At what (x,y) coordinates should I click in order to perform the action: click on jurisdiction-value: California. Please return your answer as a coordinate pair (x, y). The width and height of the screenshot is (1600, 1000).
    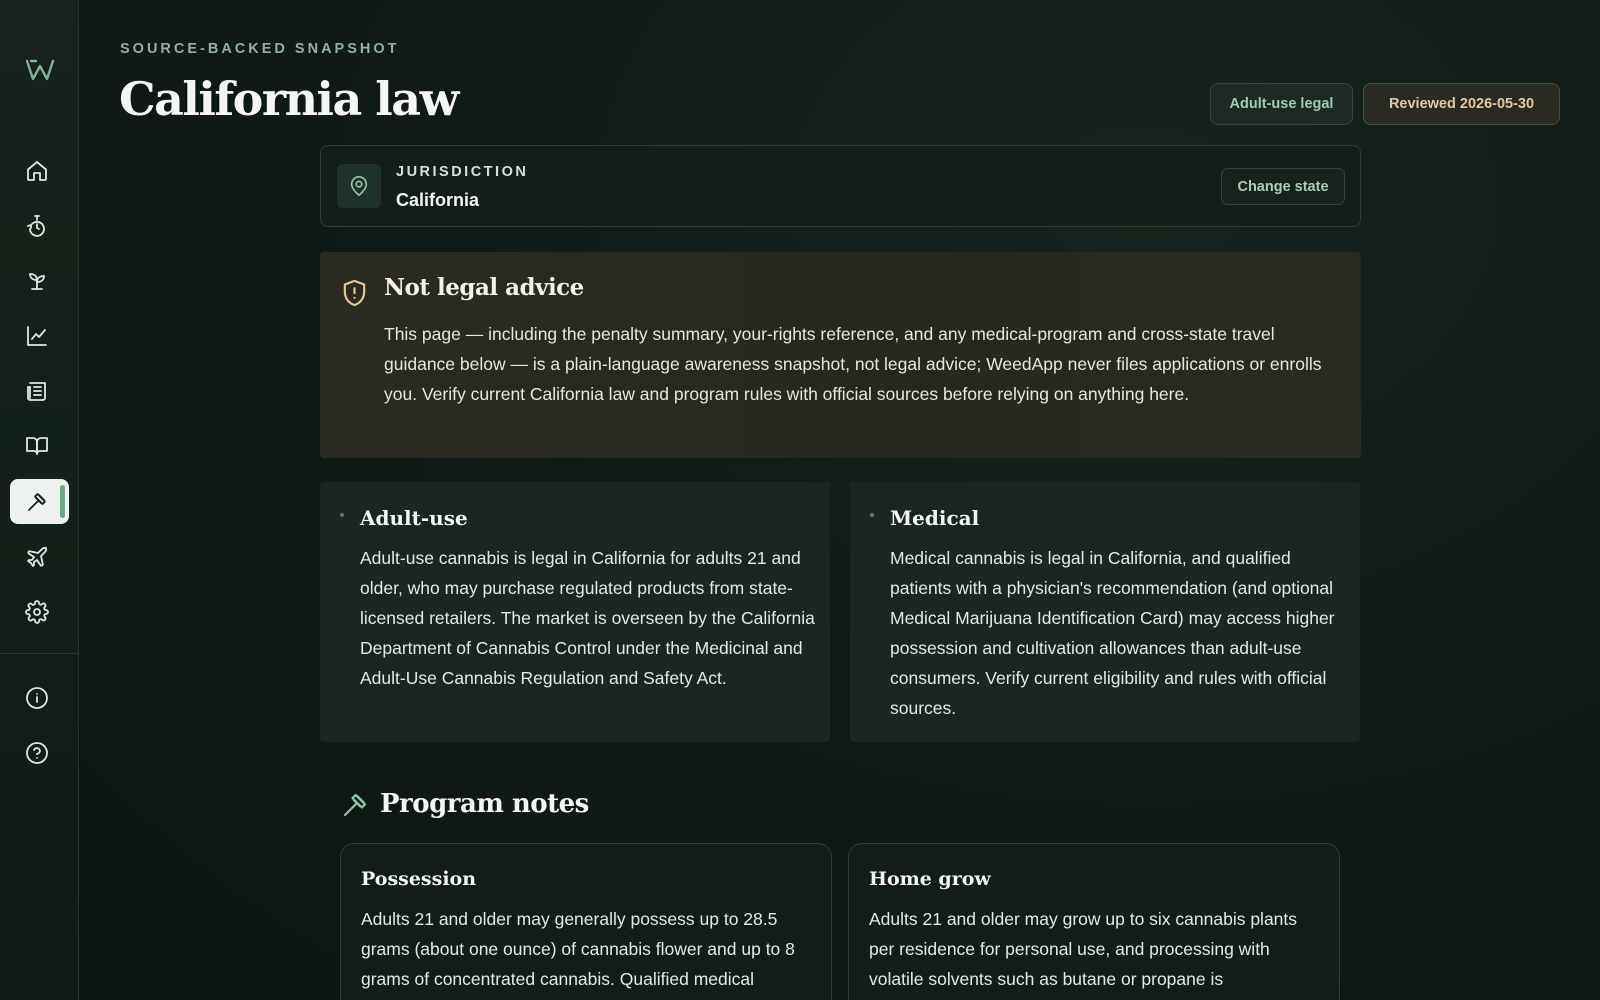
    Looking at the image, I should click on (438, 200).